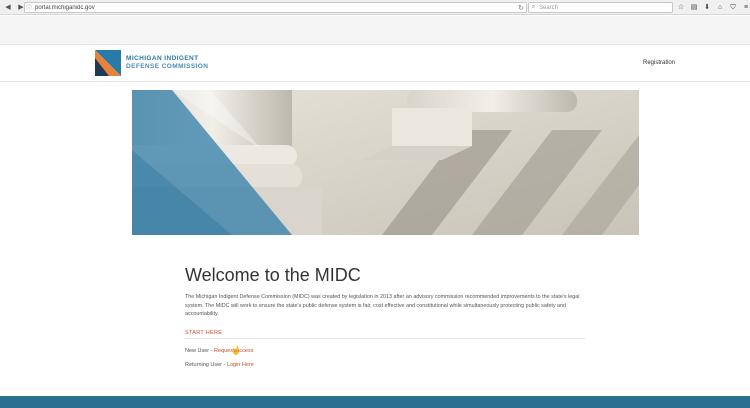  Describe the element at coordinates (681, 8) in the screenshot. I see `star-icon: ☆` at that location.